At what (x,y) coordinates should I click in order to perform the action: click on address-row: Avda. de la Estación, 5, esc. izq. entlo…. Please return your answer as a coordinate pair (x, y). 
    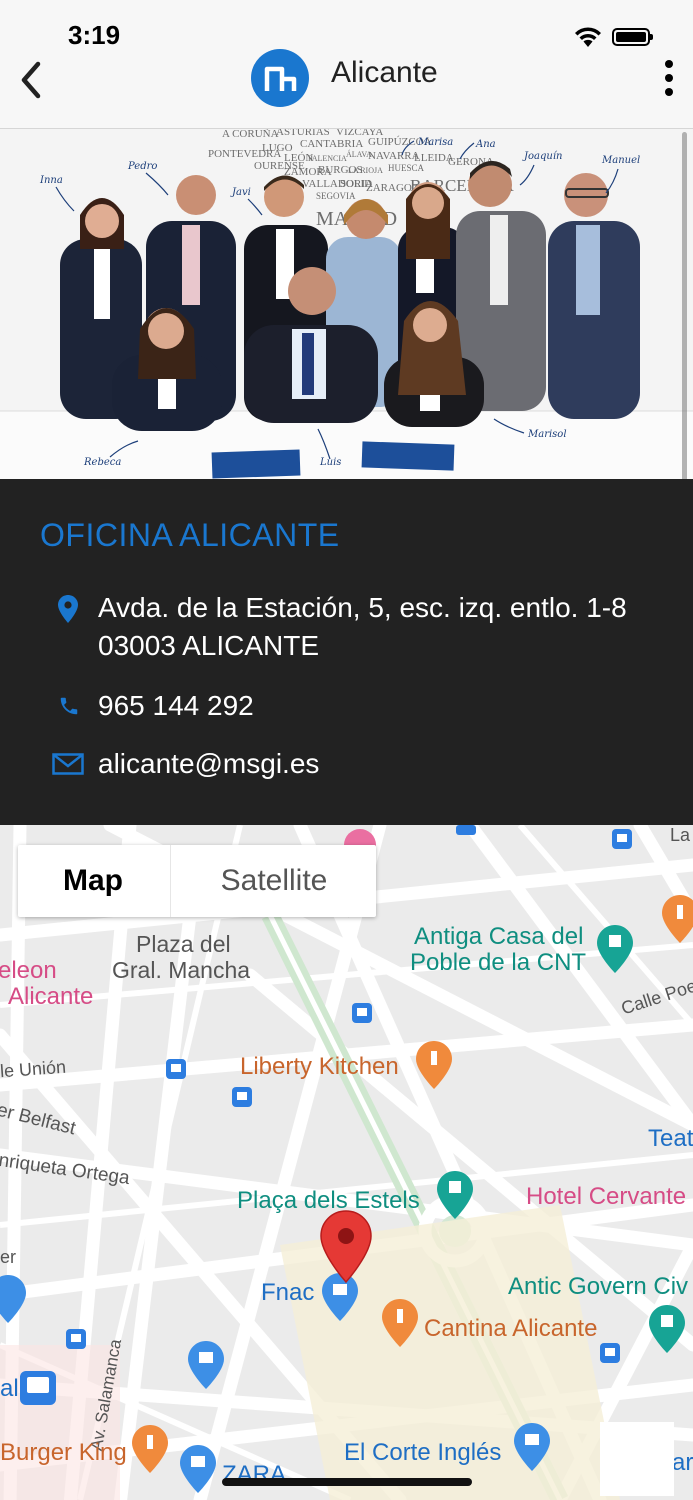
    Looking at the image, I should click on (346, 629).